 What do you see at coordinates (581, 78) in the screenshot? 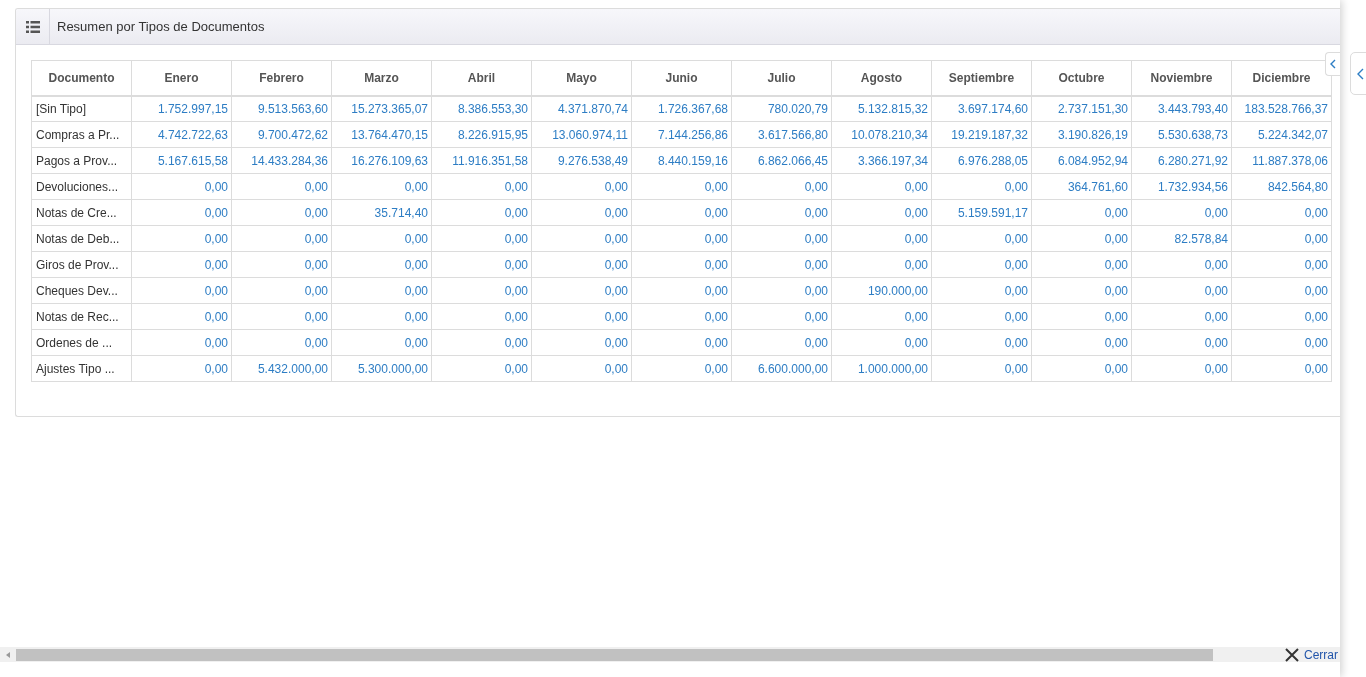
I see `column-header: Mayo` at bounding box center [581, 78].